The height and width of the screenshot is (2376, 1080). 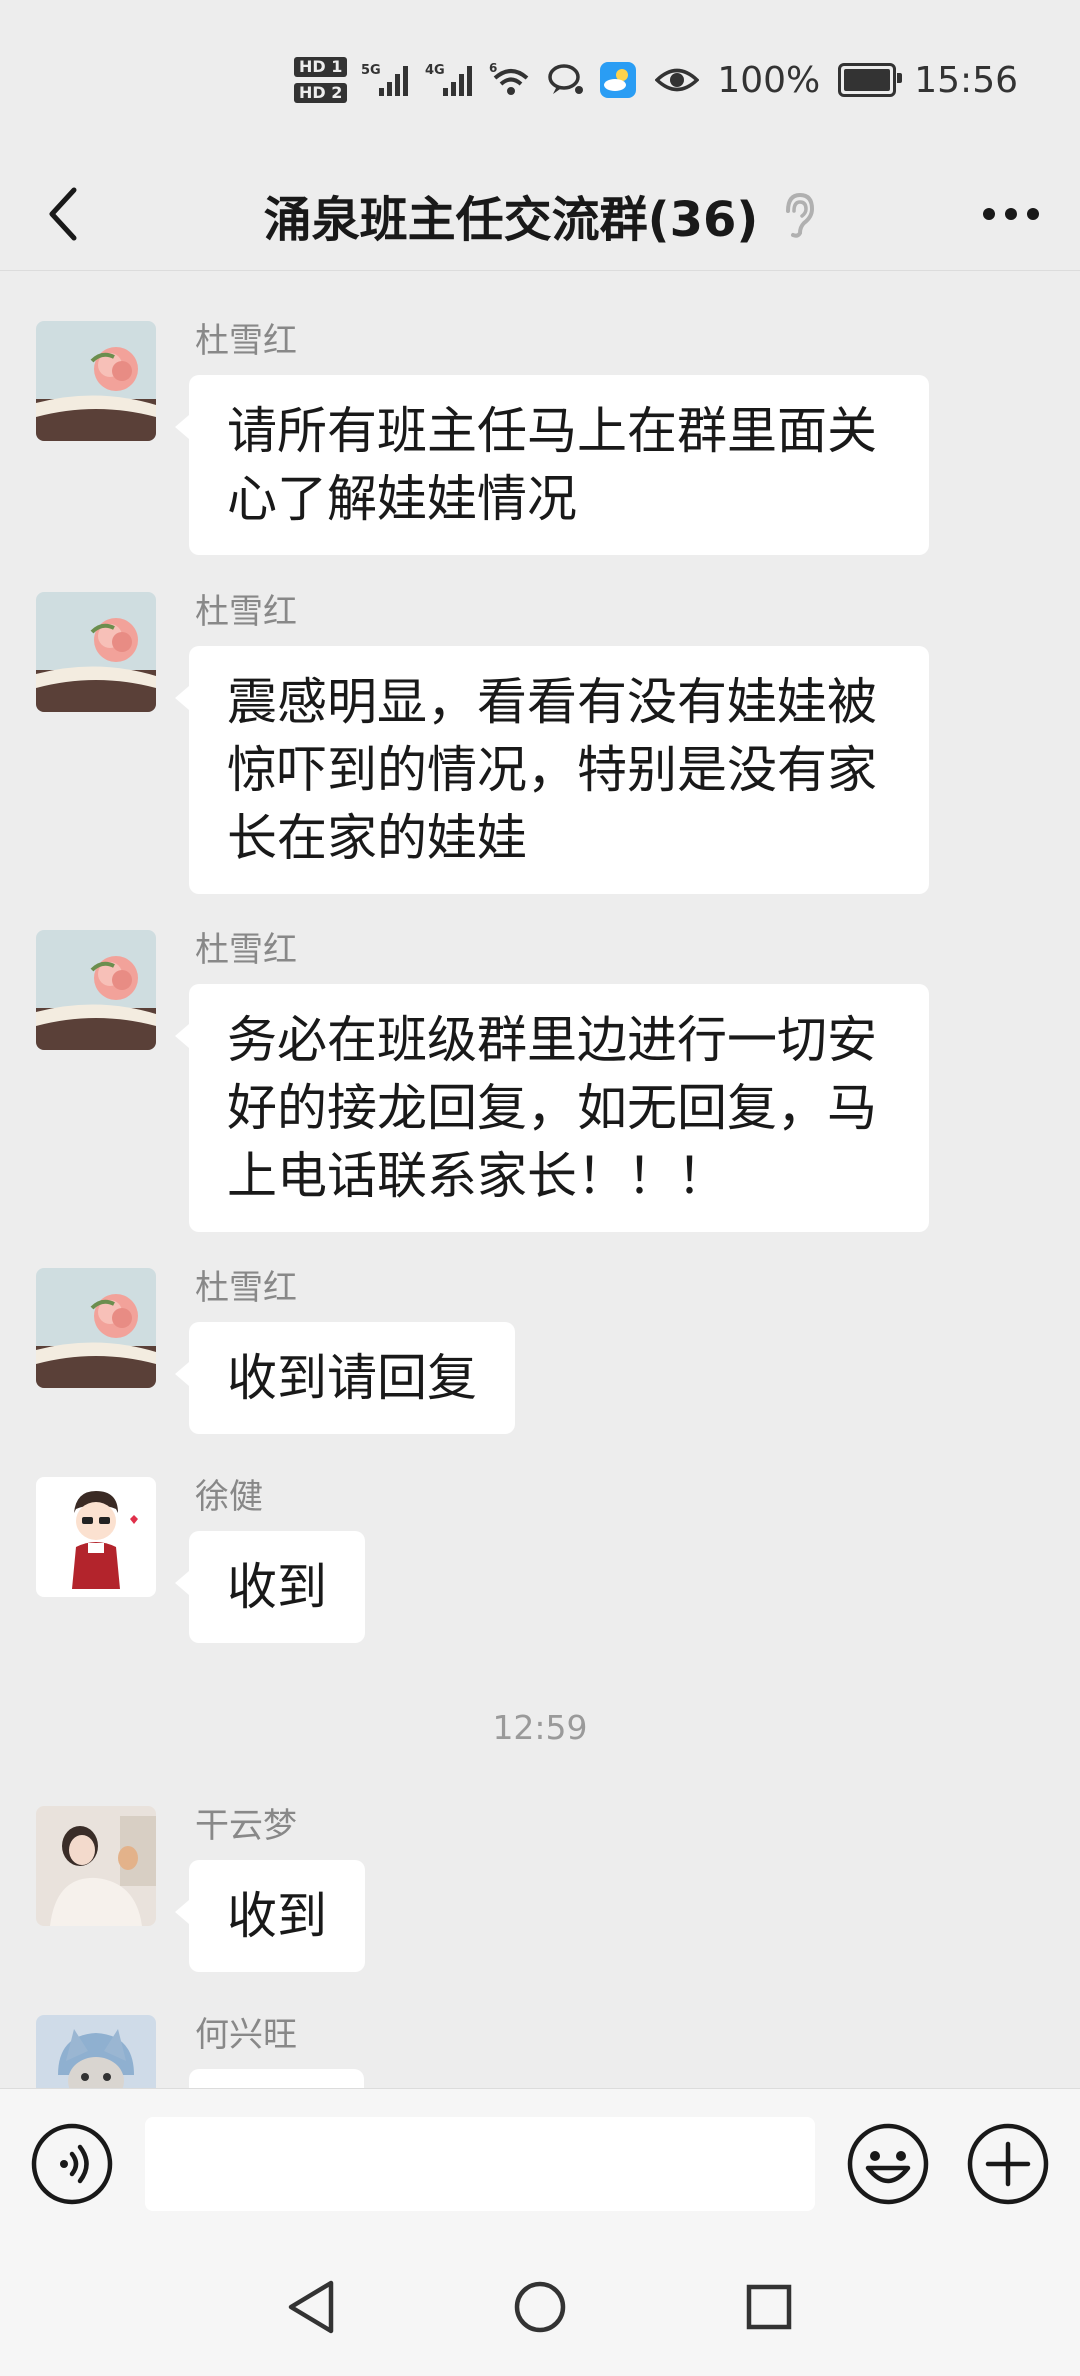 What do you see at coordinates (229, 1497) in the screenshot?
I see `sender-name: 徐健` at bounding box center [229, 1497].